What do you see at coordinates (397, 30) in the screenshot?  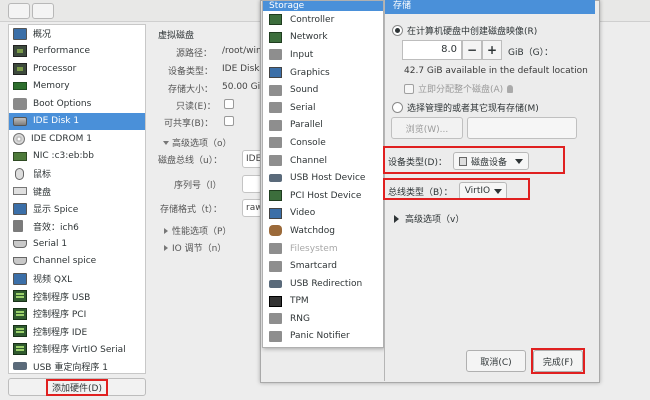 I see `create-disk-radio` at bounding box center [397, 30].